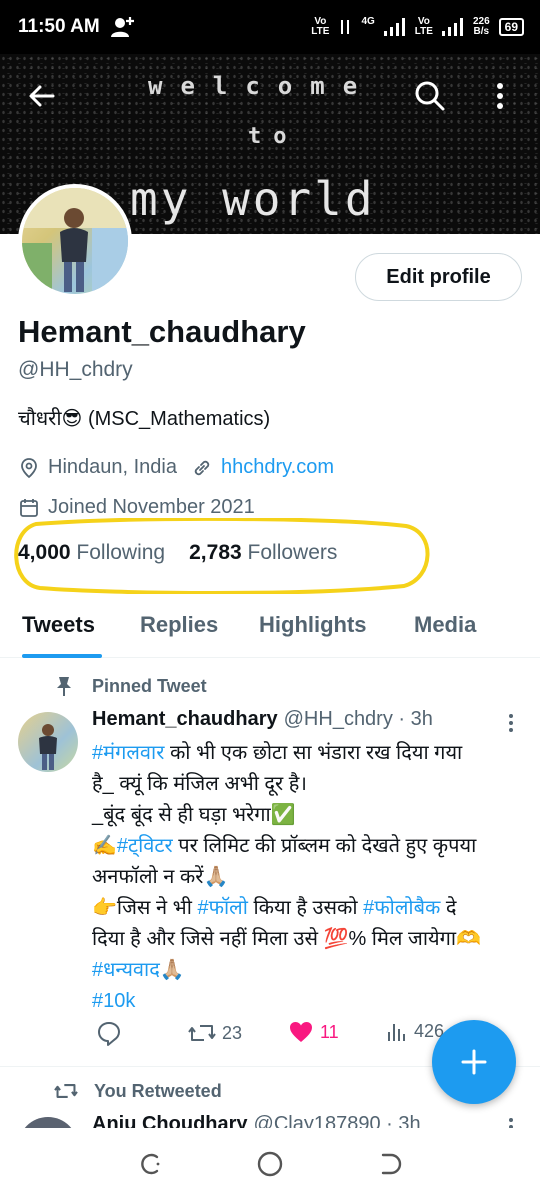  What do you see at coordinates (145, 908) in the screenshot?
I see `tweet-text: 👉जिस ने भी` at bounding box center [145, 908].